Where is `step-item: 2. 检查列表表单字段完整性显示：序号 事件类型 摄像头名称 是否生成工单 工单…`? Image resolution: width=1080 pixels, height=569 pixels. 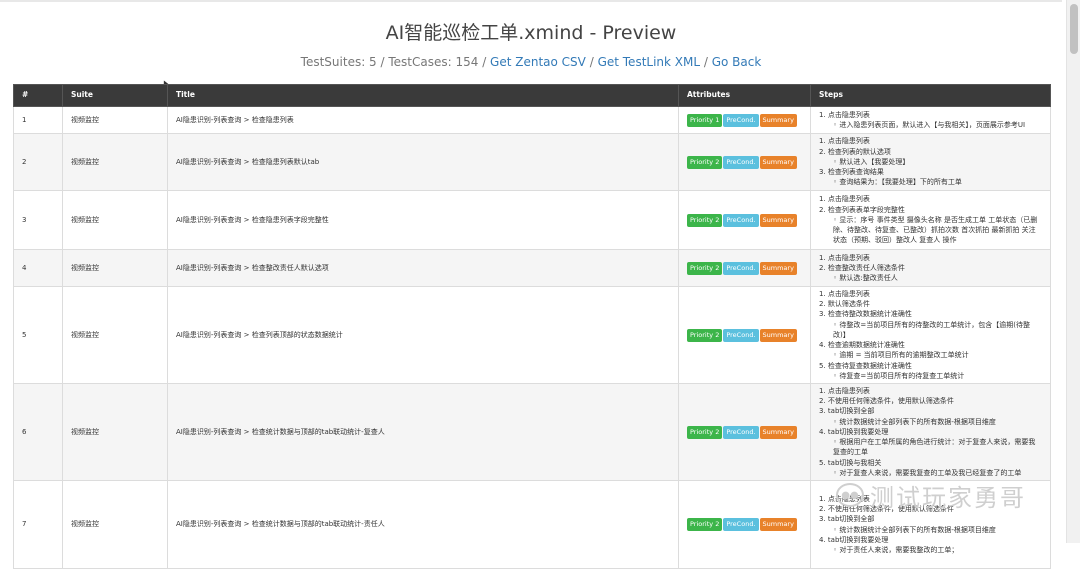
step-item: 2. 检查列表表单字段完整性显示：序号 事件类型 摄像头名称 是否生成工单 工单… is located at coordinates (930, 225).